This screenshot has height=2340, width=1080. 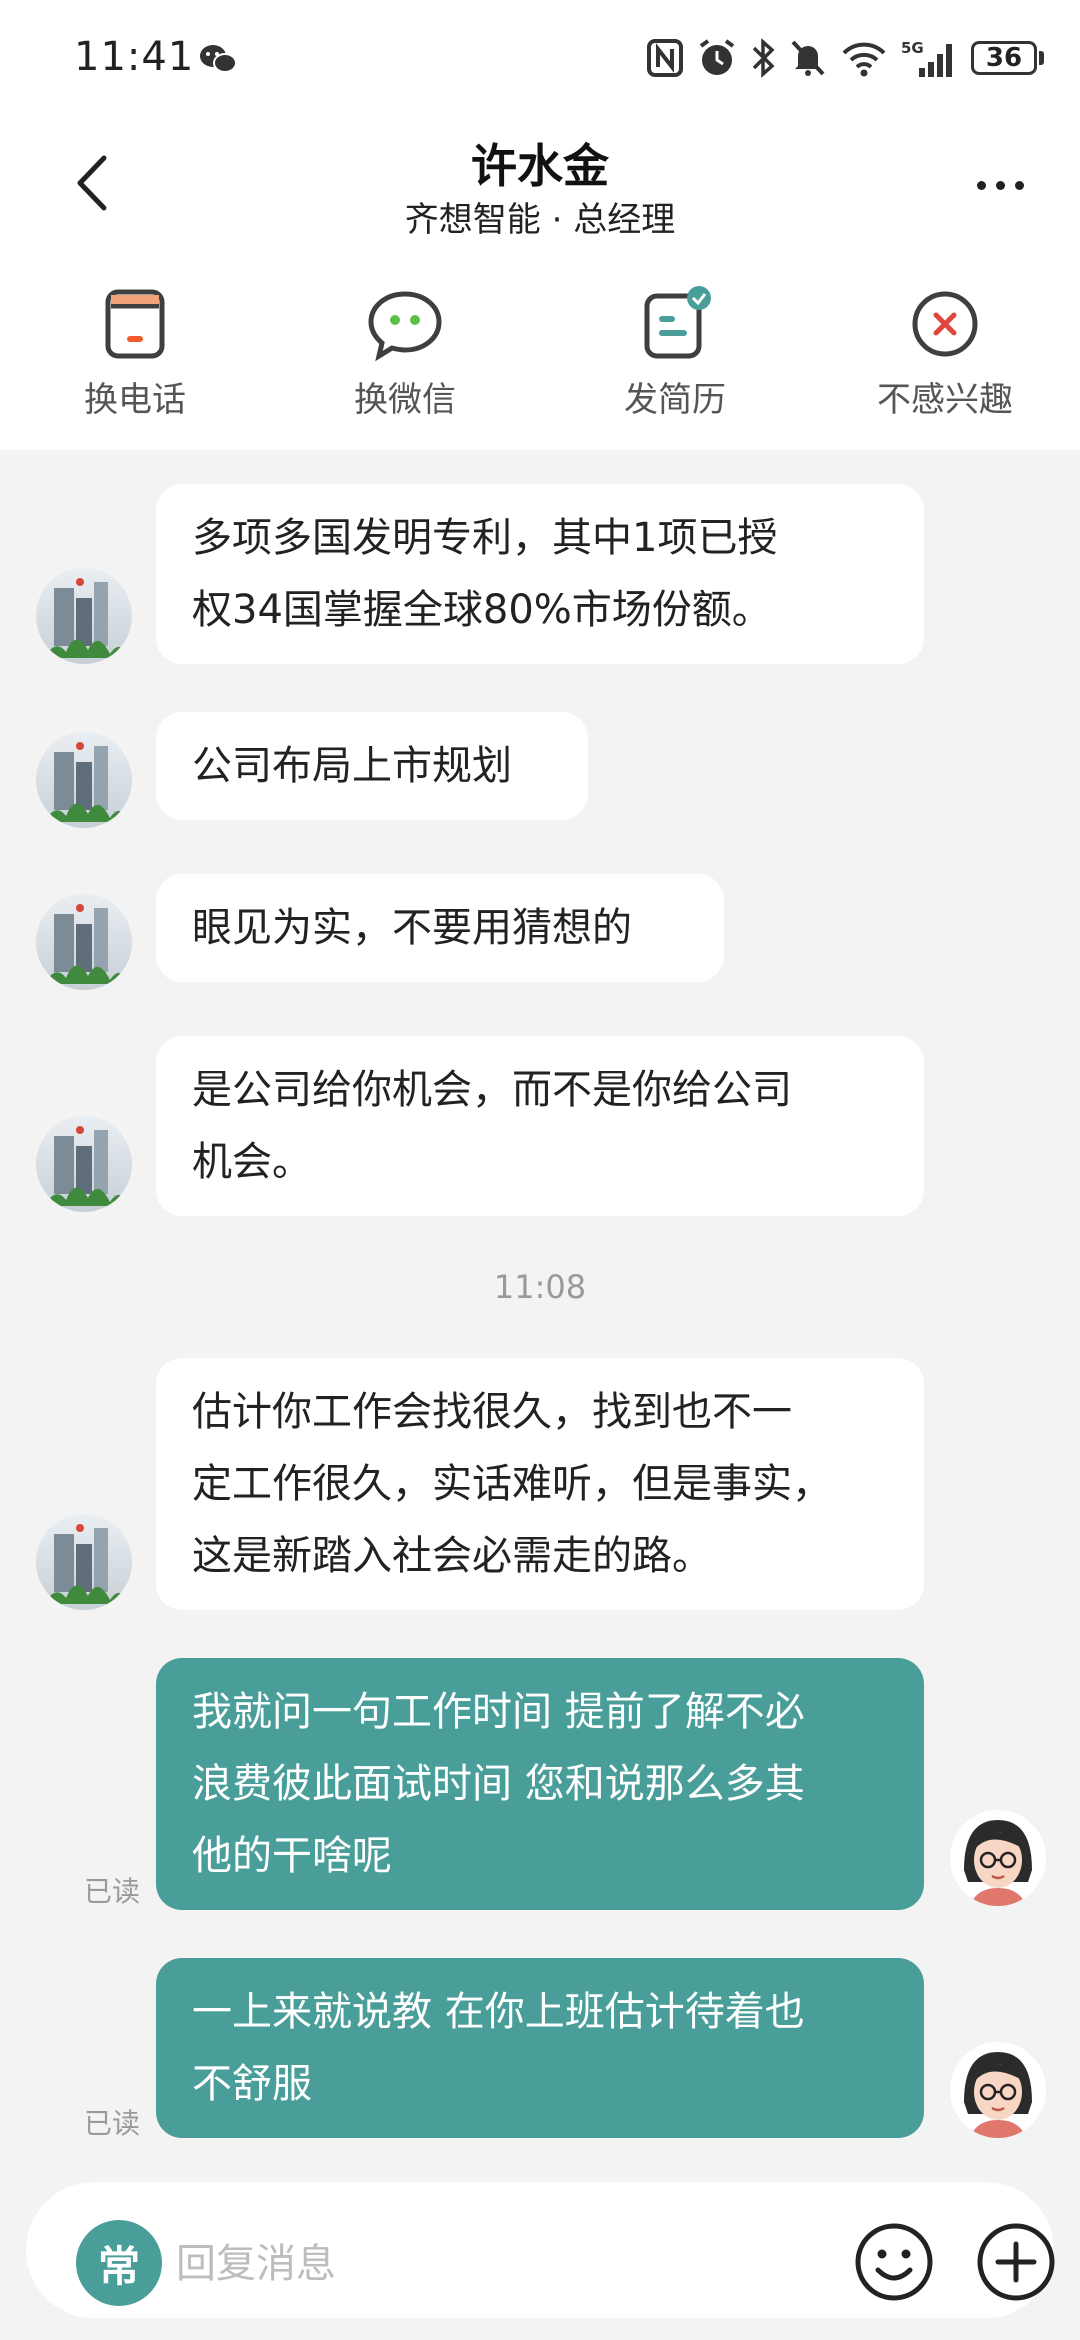 I want to click on message-timestamp: 11:08, so click(x=540, y=1287).